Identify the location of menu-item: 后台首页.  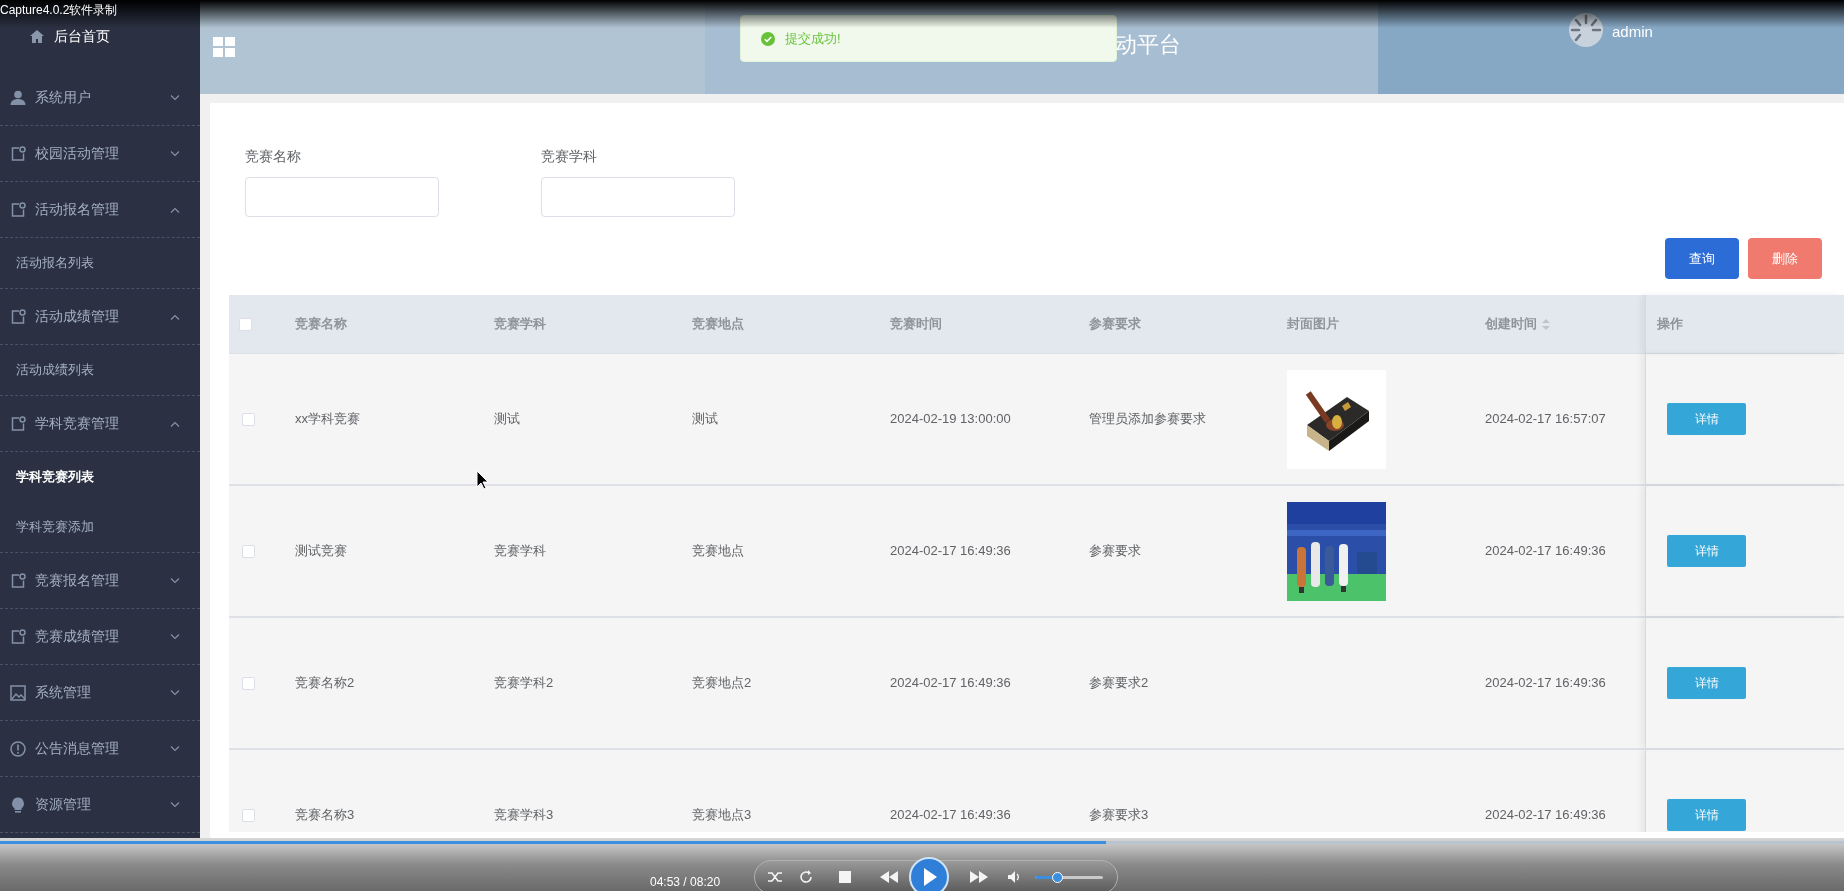
(82, 36).